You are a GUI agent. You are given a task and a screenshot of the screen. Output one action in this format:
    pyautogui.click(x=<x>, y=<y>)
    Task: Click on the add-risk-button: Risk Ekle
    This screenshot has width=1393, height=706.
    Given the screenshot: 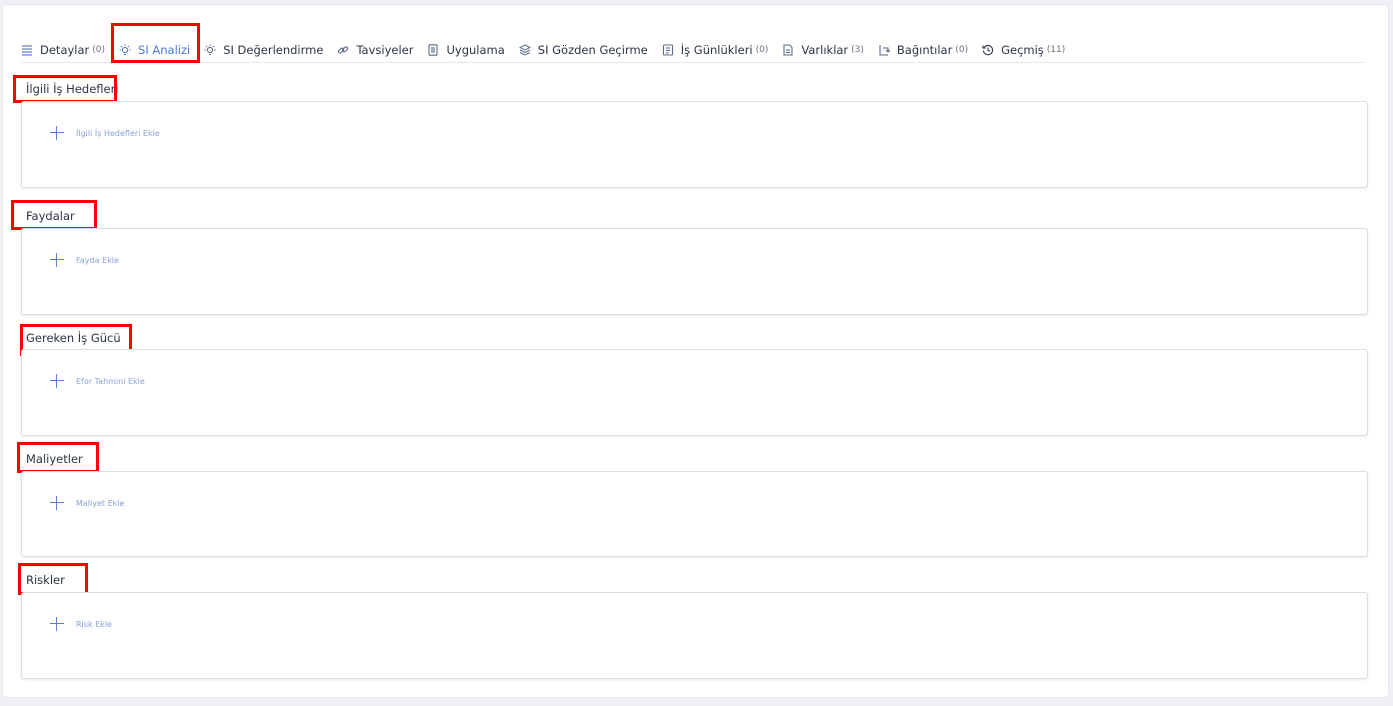 What is the action you would take?
    pyautogui.click(x=81, y=624)
    